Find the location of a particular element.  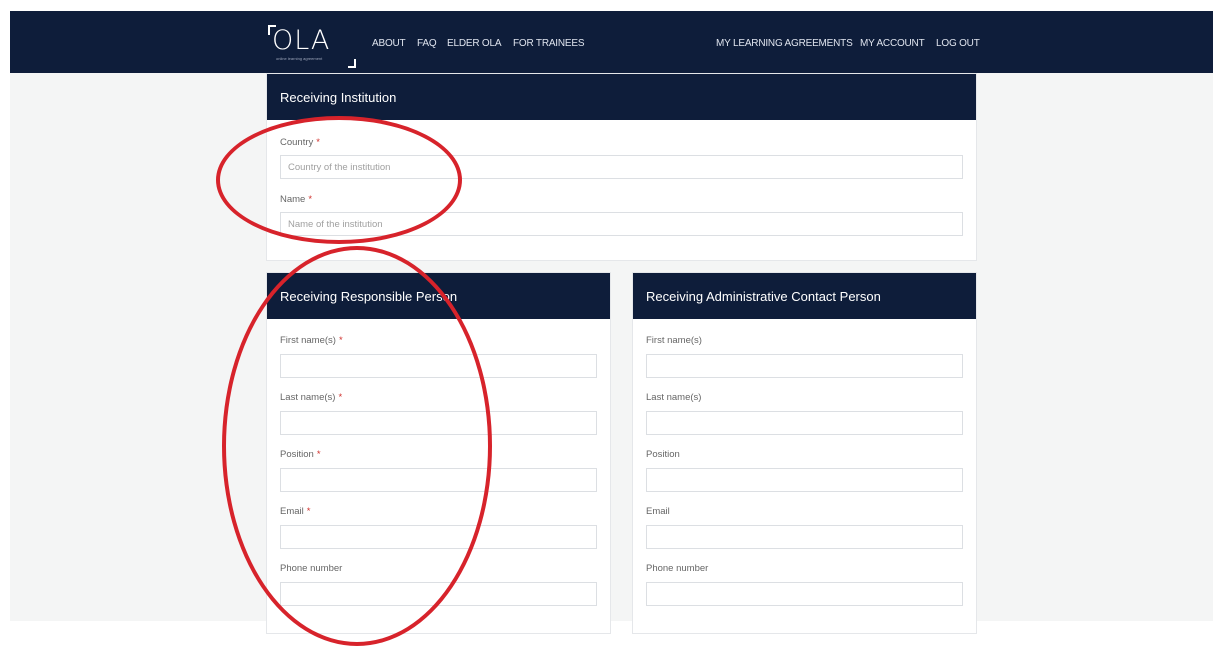

admin-last-name-input is located at coordinates (804, 423).